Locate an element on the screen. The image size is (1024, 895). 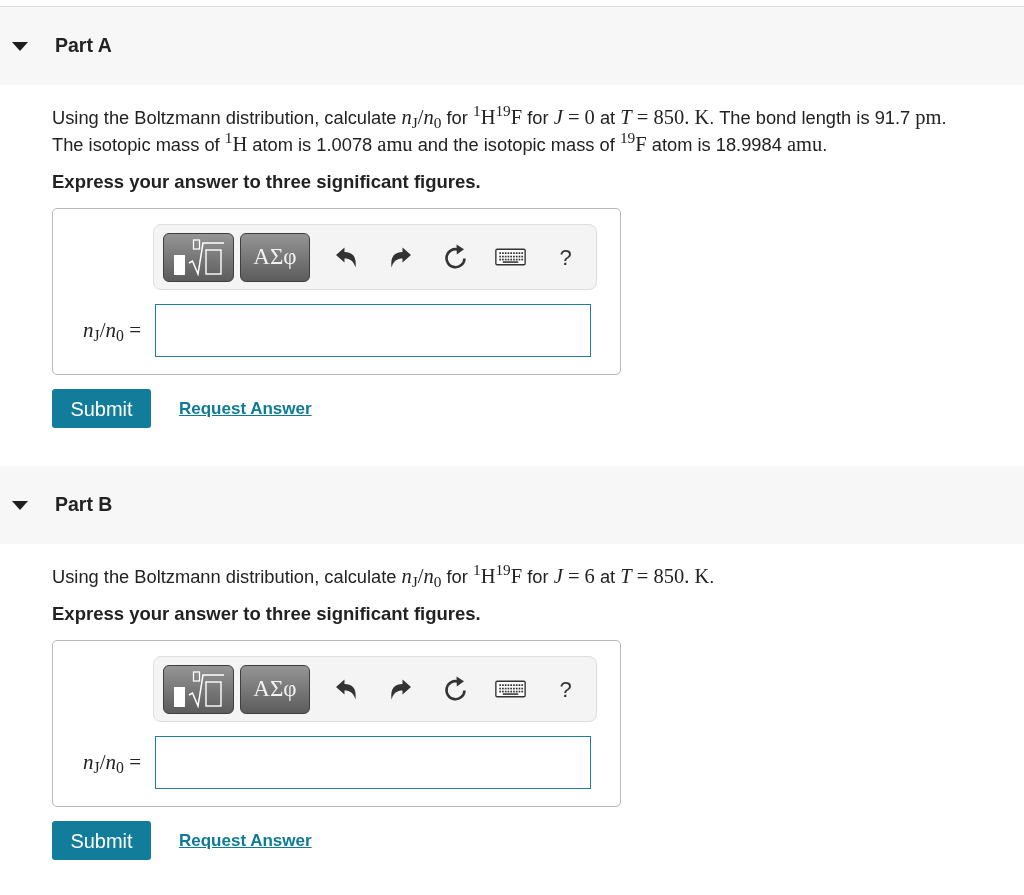
part-title: Part B is located at coordinates (84, 505).